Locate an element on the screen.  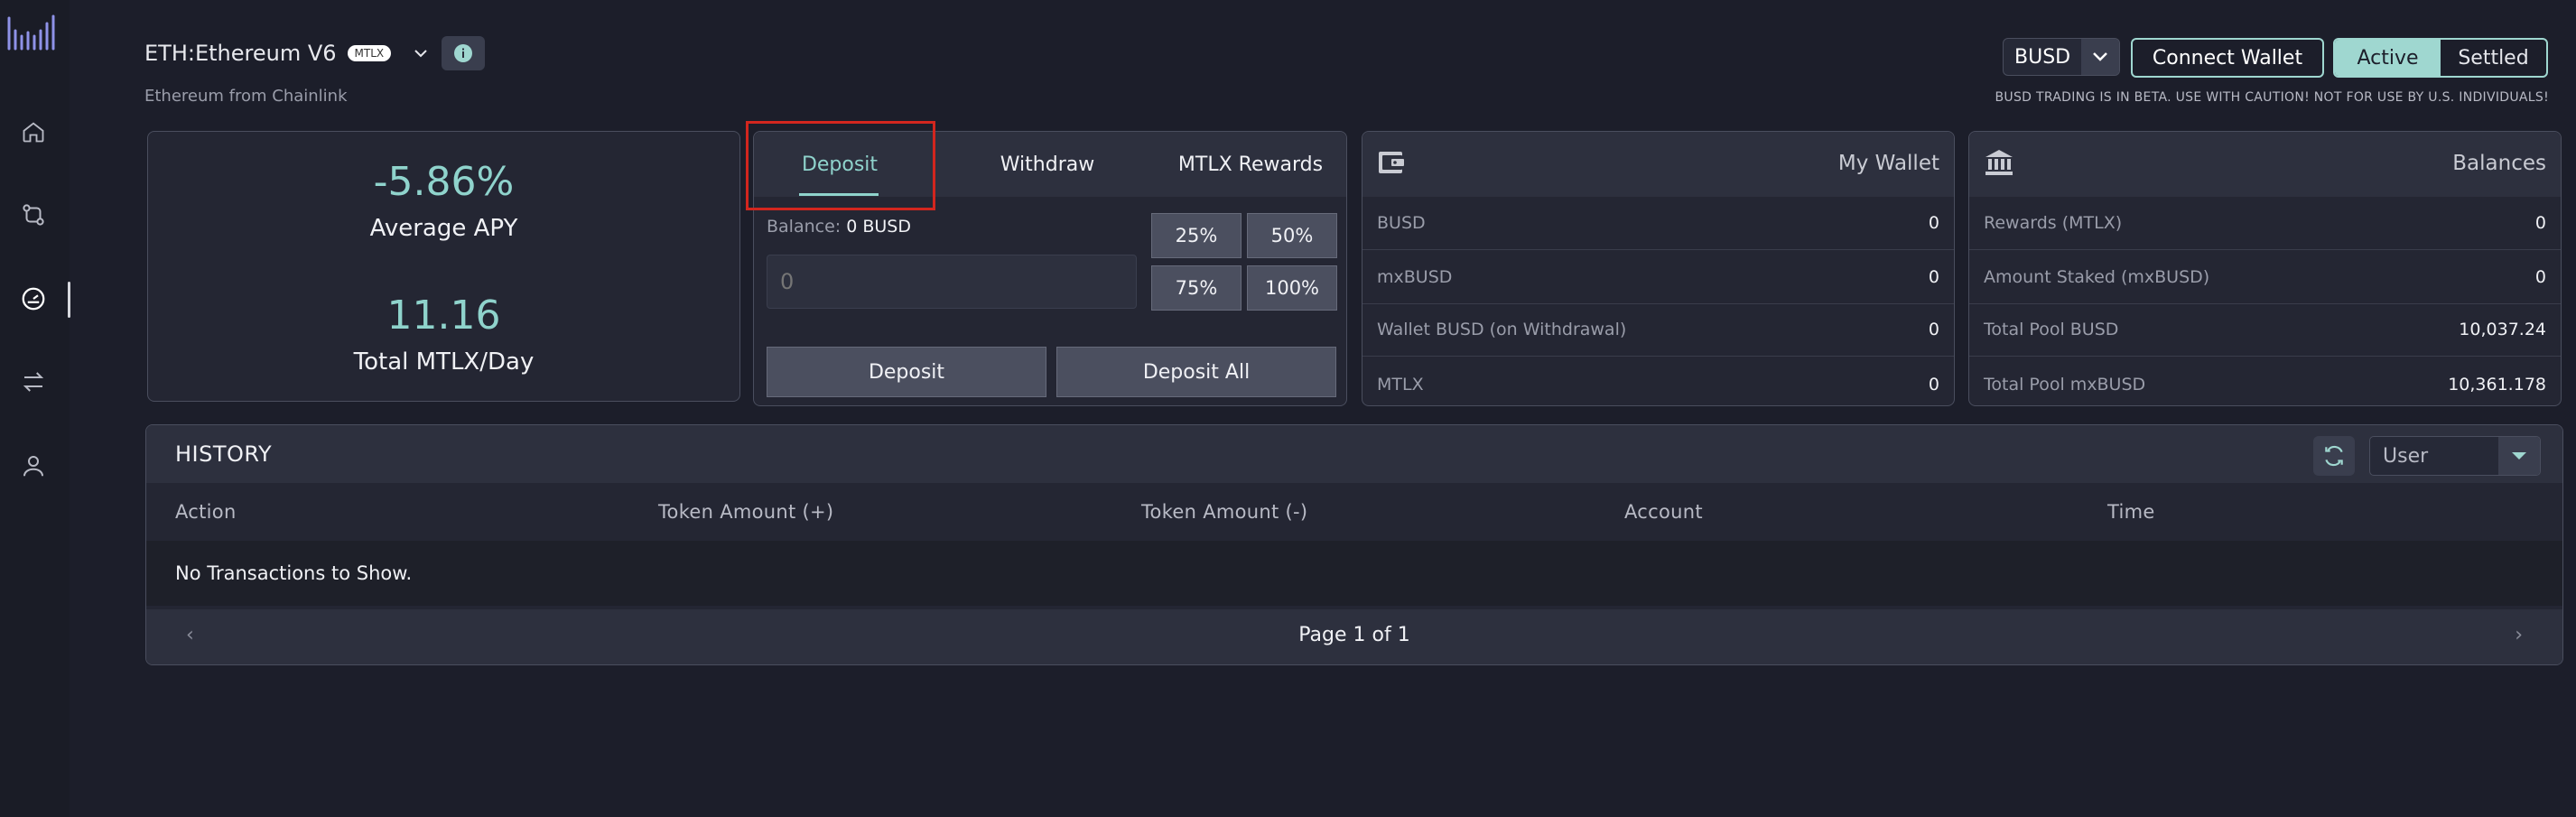
mtlx-per-day-value: 11.16 is located at coordinates (443, 315).